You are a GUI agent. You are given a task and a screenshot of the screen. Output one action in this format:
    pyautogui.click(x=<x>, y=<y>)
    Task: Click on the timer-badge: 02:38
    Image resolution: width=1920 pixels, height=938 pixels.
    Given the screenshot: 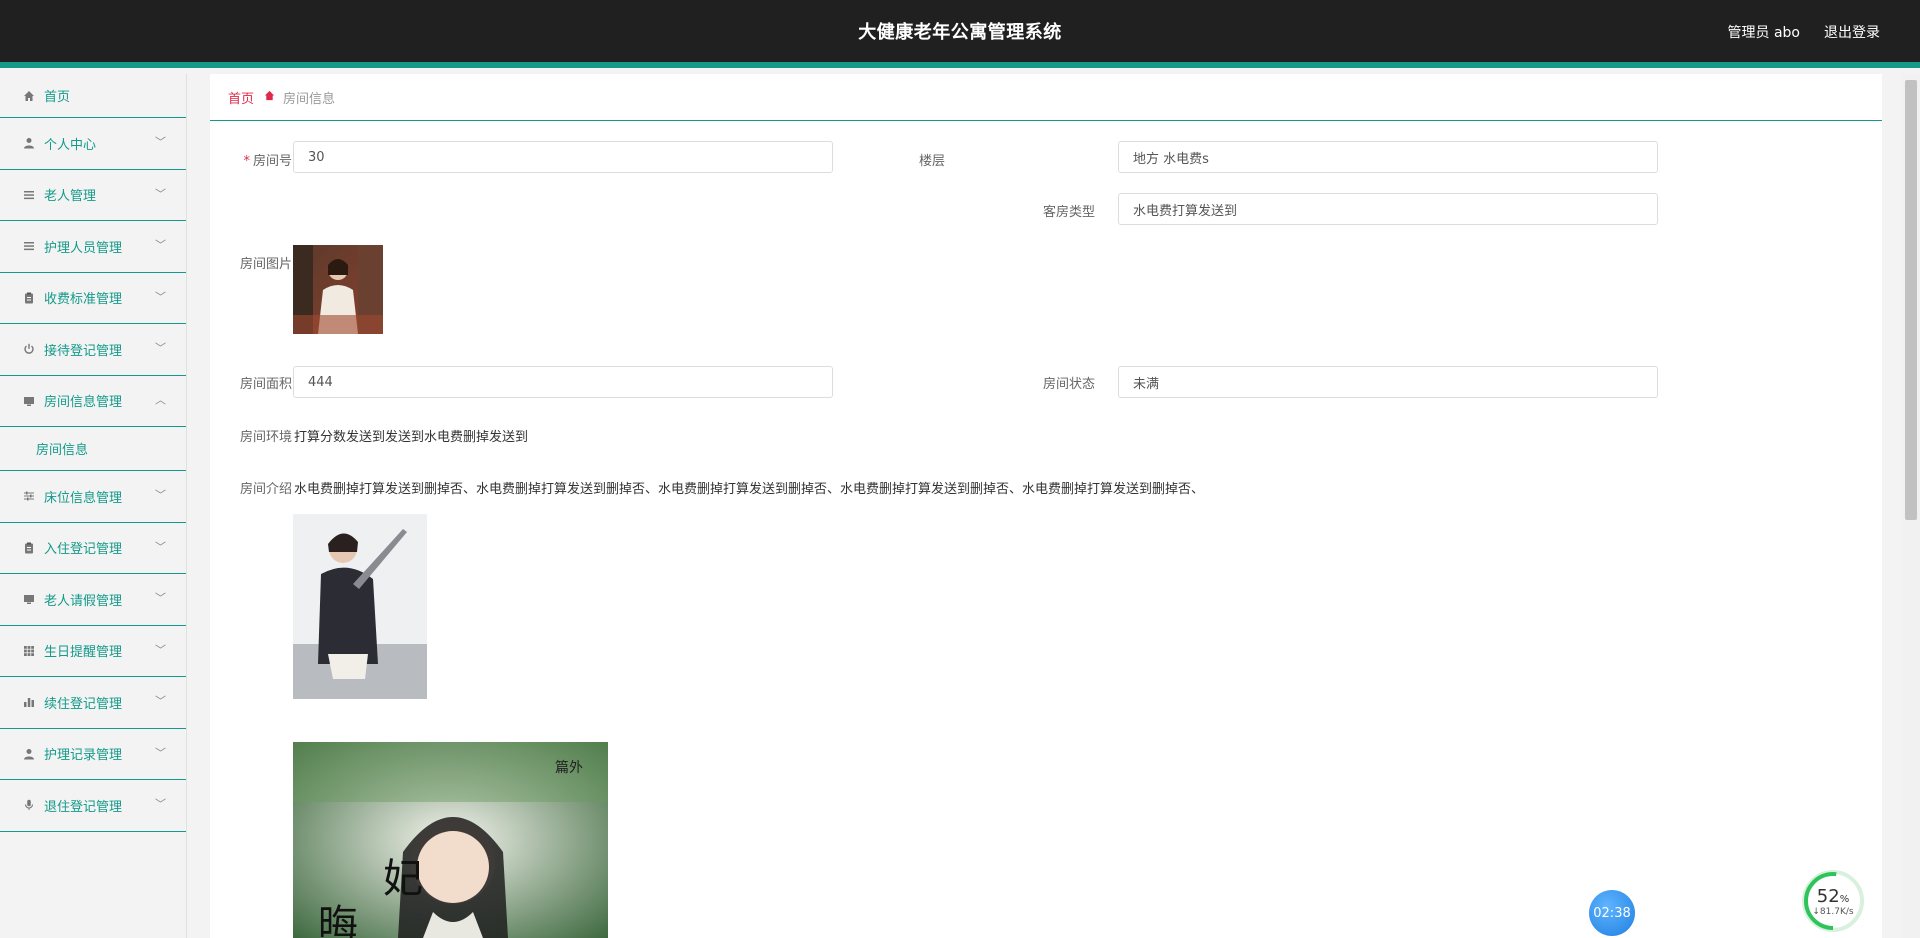 What is the action you would take?
    pyautogui.click(x=1612, y=913)
    